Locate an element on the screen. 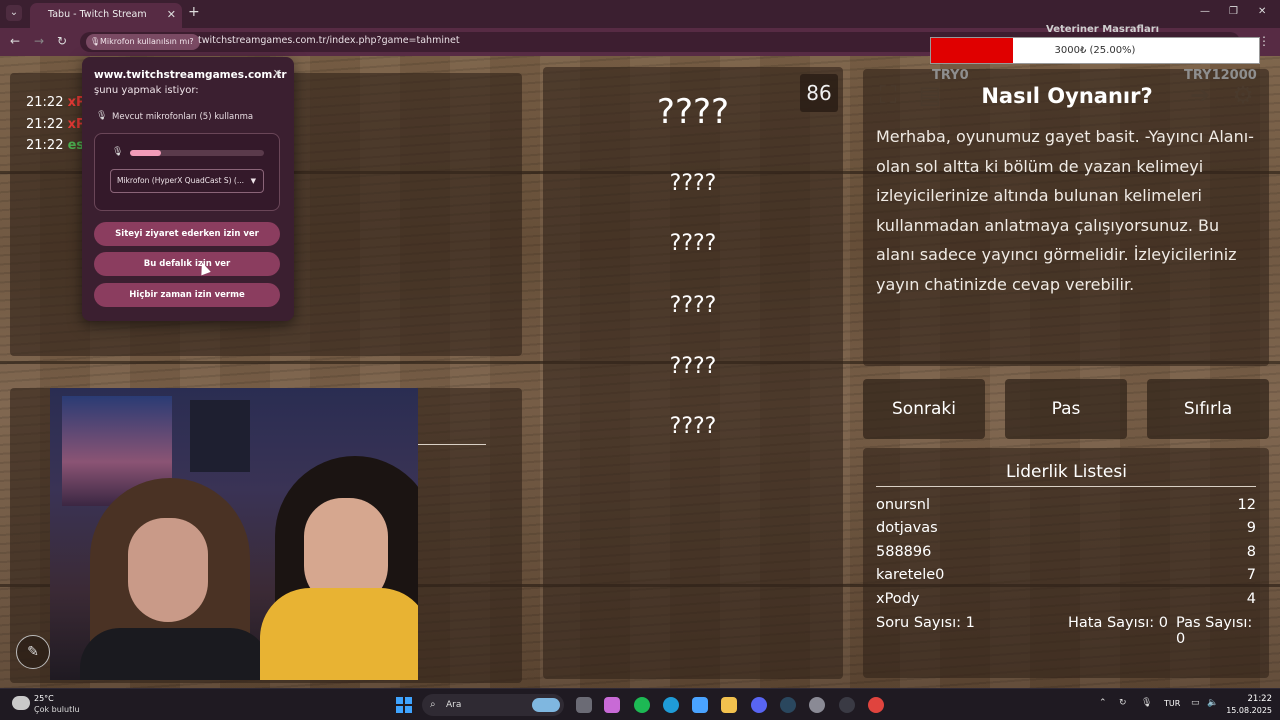  app-icon is located at coordinates (847, 705).